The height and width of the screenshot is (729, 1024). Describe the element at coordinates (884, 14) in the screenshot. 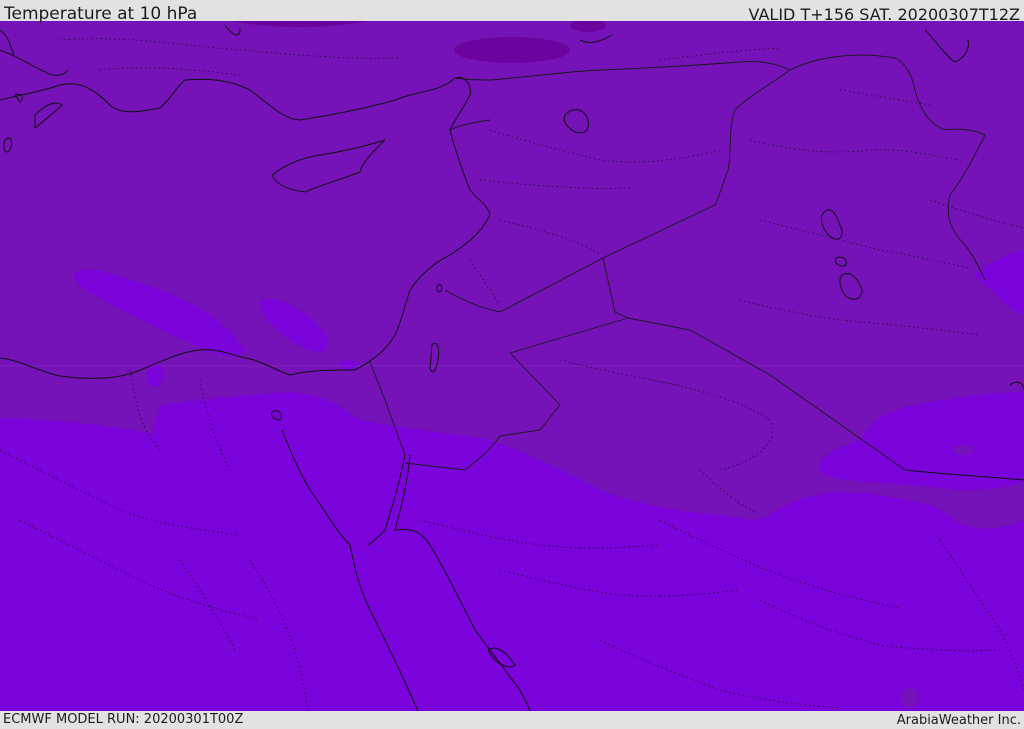

I see `valid-time-label: VALID T+156 SAT. 20200307T12Z` at that location.